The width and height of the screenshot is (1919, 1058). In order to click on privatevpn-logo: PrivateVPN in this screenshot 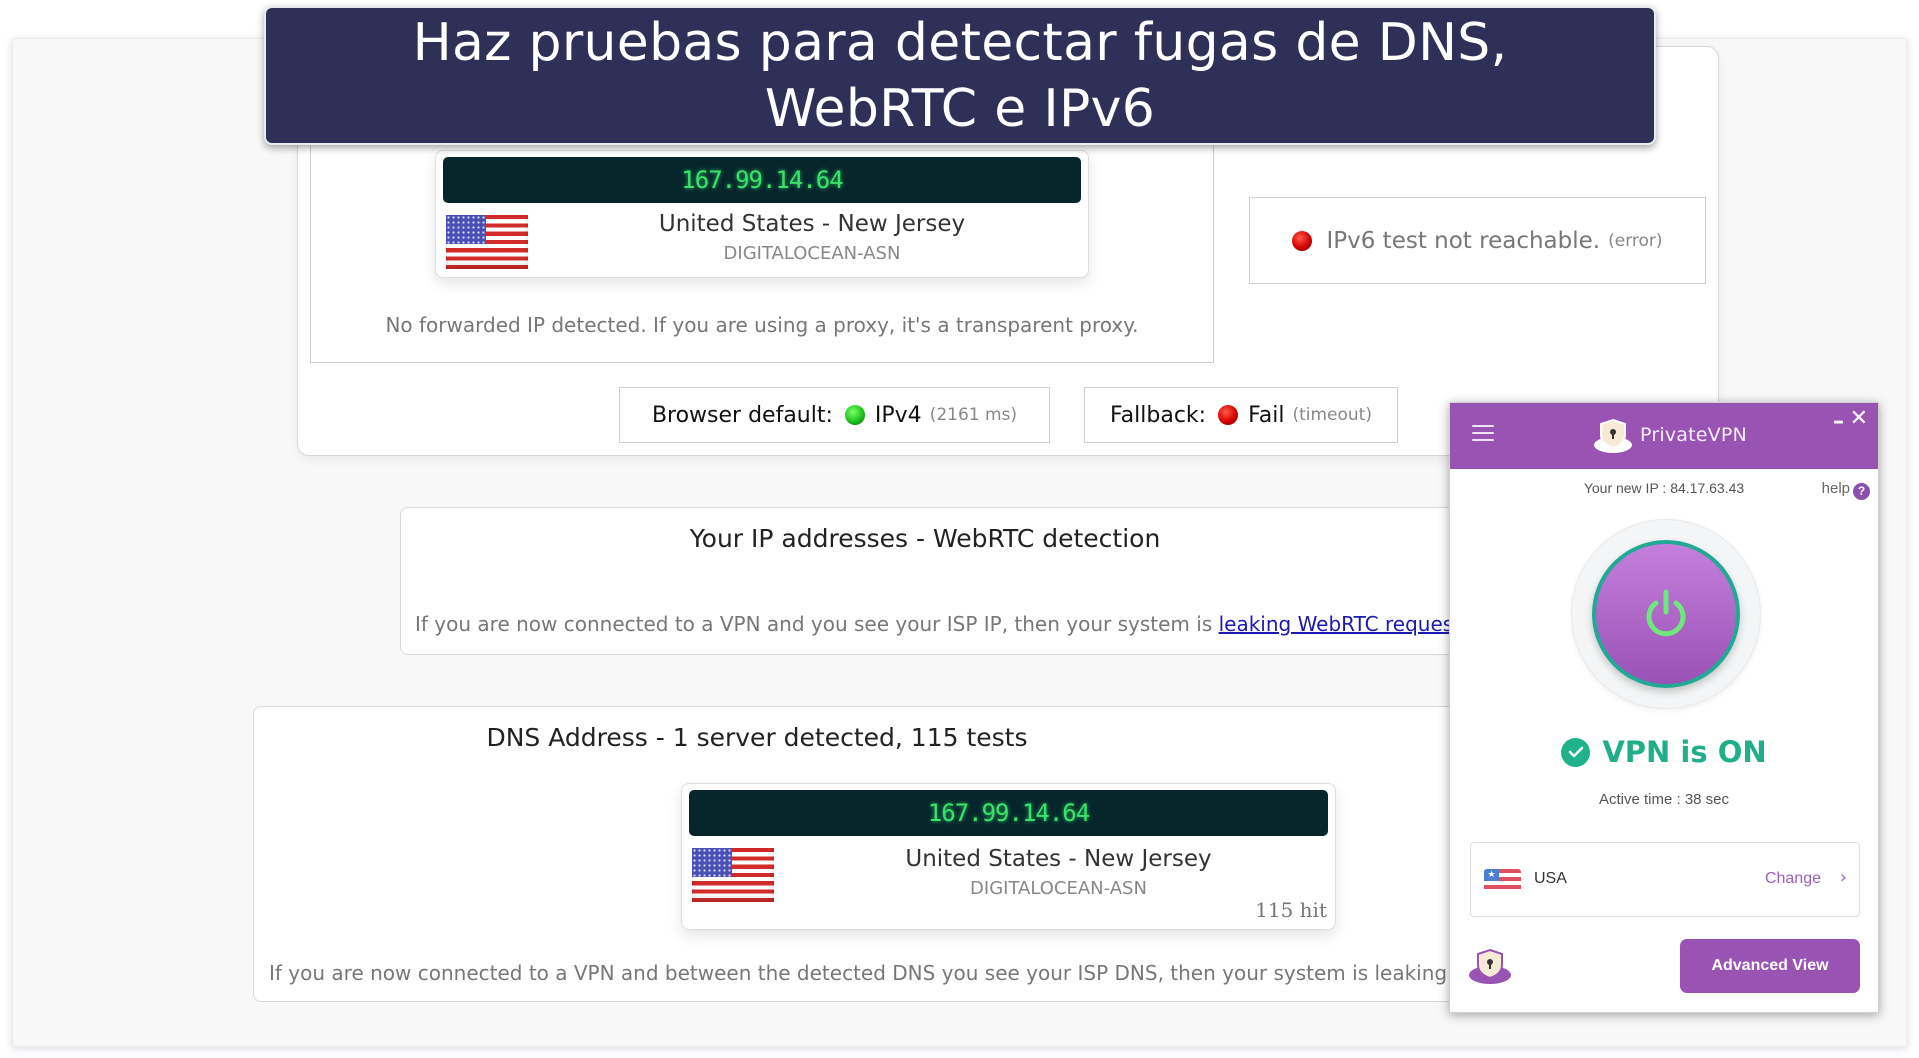, I will do `click(1669, 435)`.